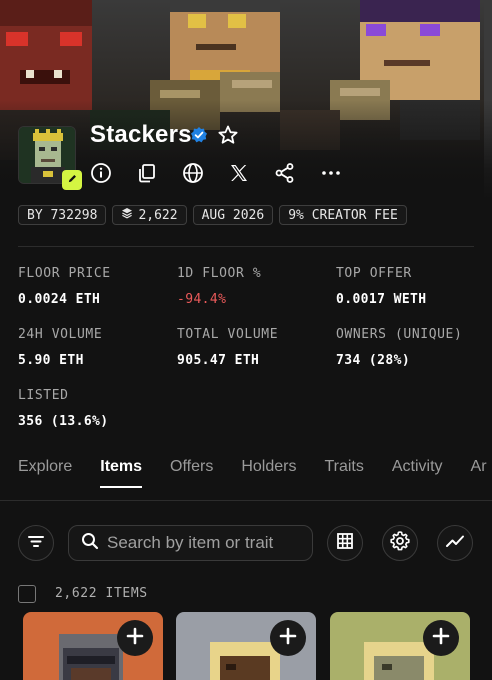 The height and width of the screenshot is (680, 492). What do you see at coordinates (268, 467) in the screenshot?
I see `tab-holders: Holders` at bounding box center [268, 467].